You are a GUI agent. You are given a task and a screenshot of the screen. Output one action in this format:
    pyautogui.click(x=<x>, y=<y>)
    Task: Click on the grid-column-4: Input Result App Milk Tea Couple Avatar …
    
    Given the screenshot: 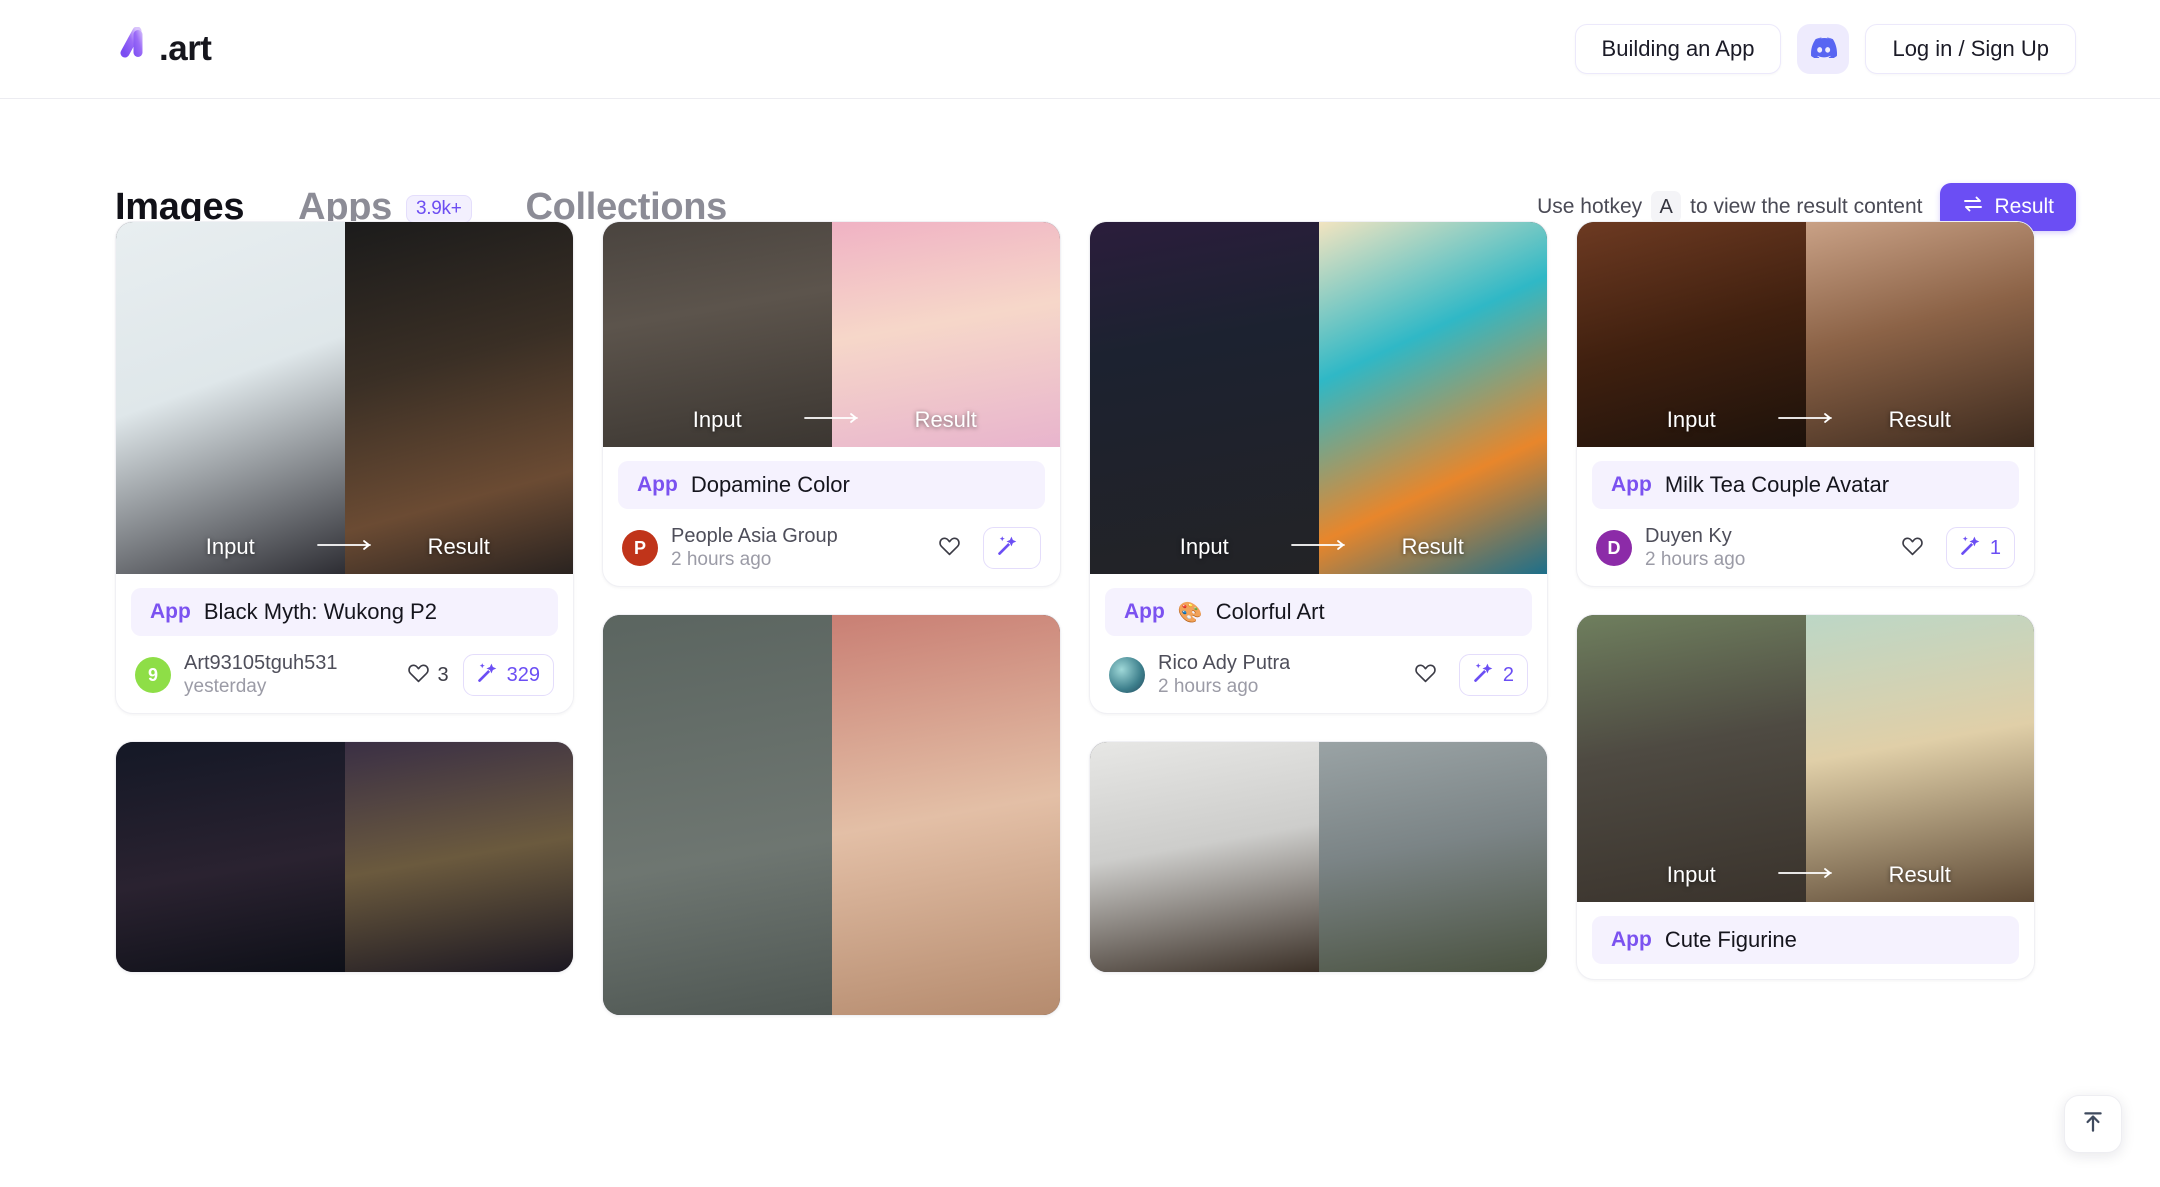 What is the action you would take?
    pyautogui.click(x=1805, y=618)
    